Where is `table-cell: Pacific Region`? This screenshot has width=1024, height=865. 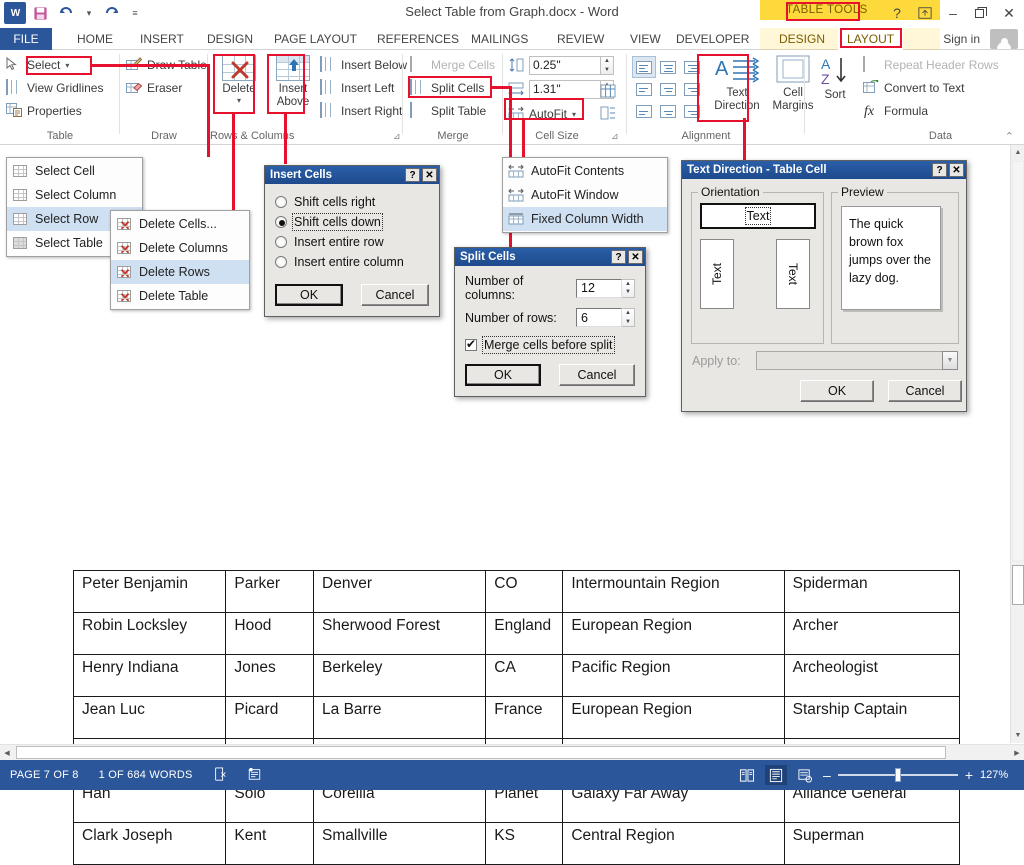
table-cell: Pacific Region is located at coordinates (673, 675).